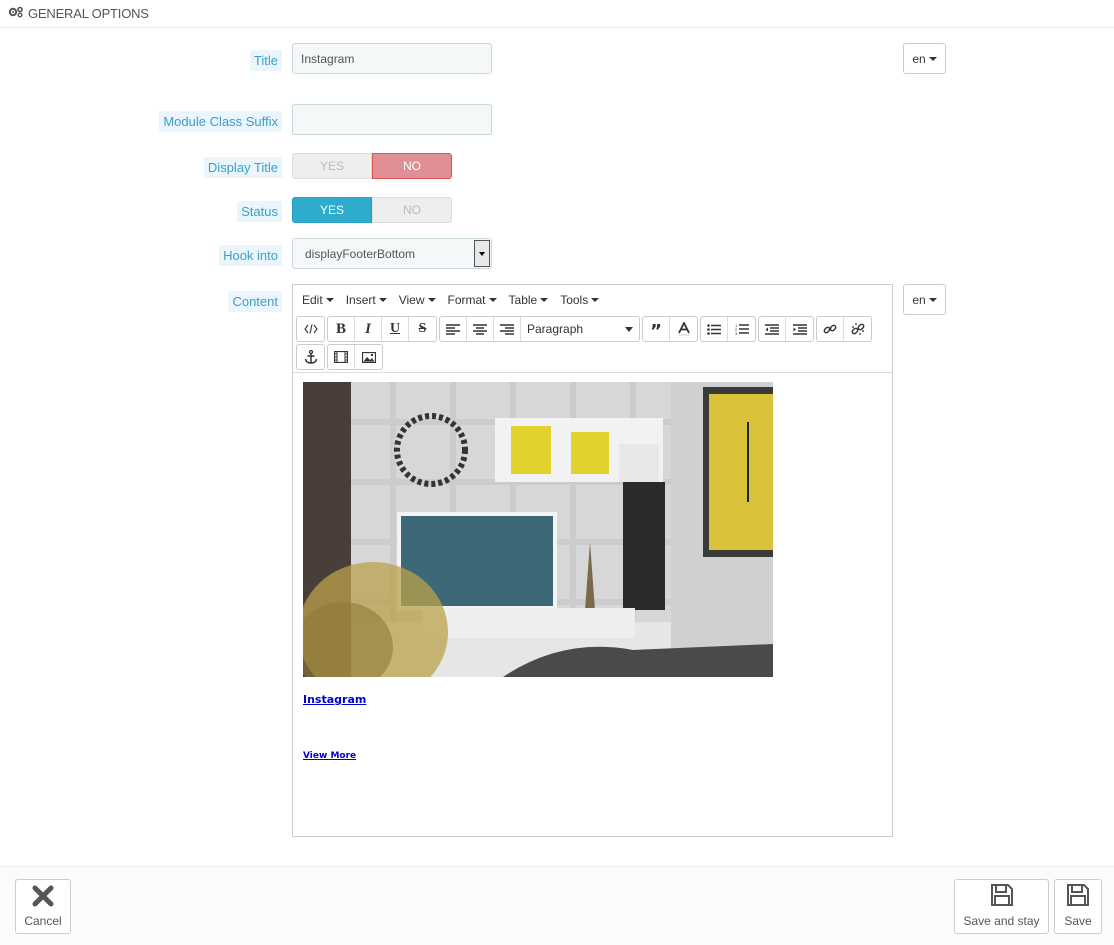 Image resolution: width=1114 pixels, height=945 pixels. I want to click on editor-menubar: Edit Insert View Format Table Tools, so click(592, 299).